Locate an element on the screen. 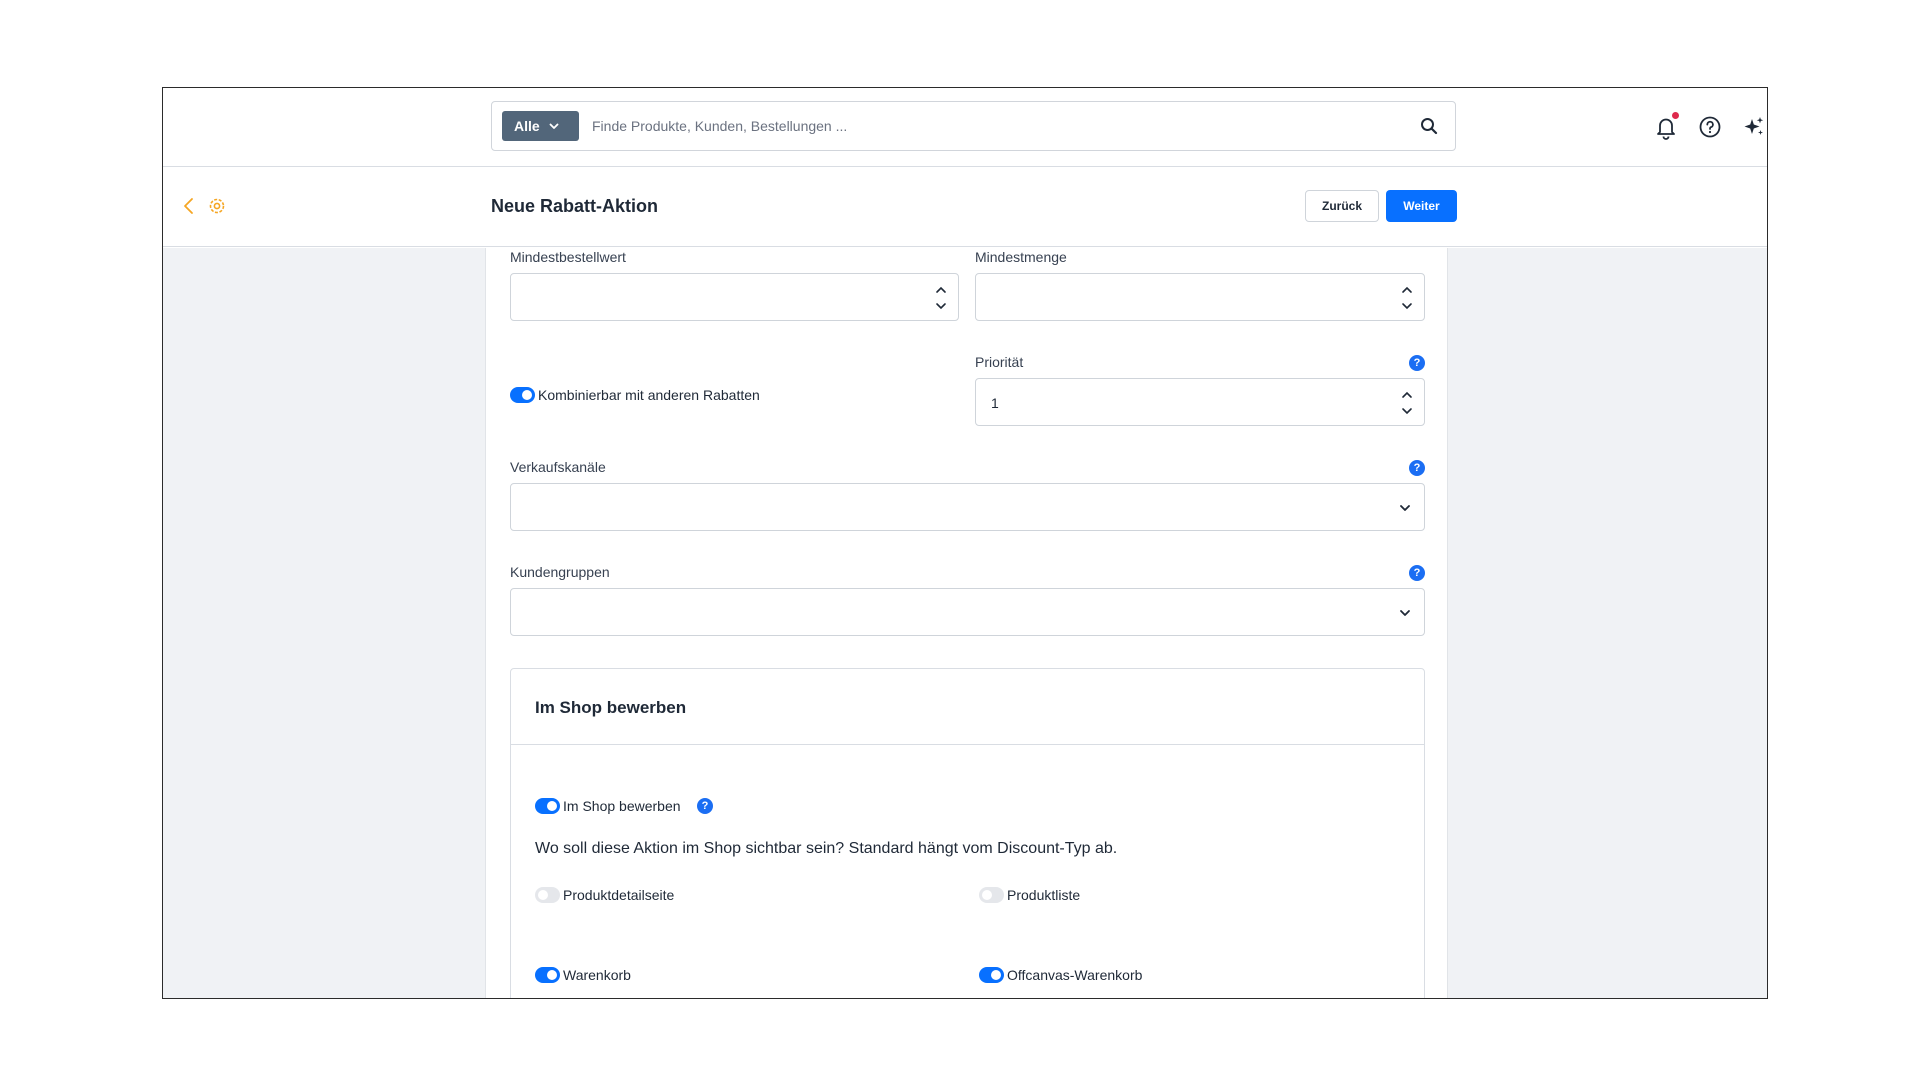  priority-field: 1 is located at coordinates (1200, 402).